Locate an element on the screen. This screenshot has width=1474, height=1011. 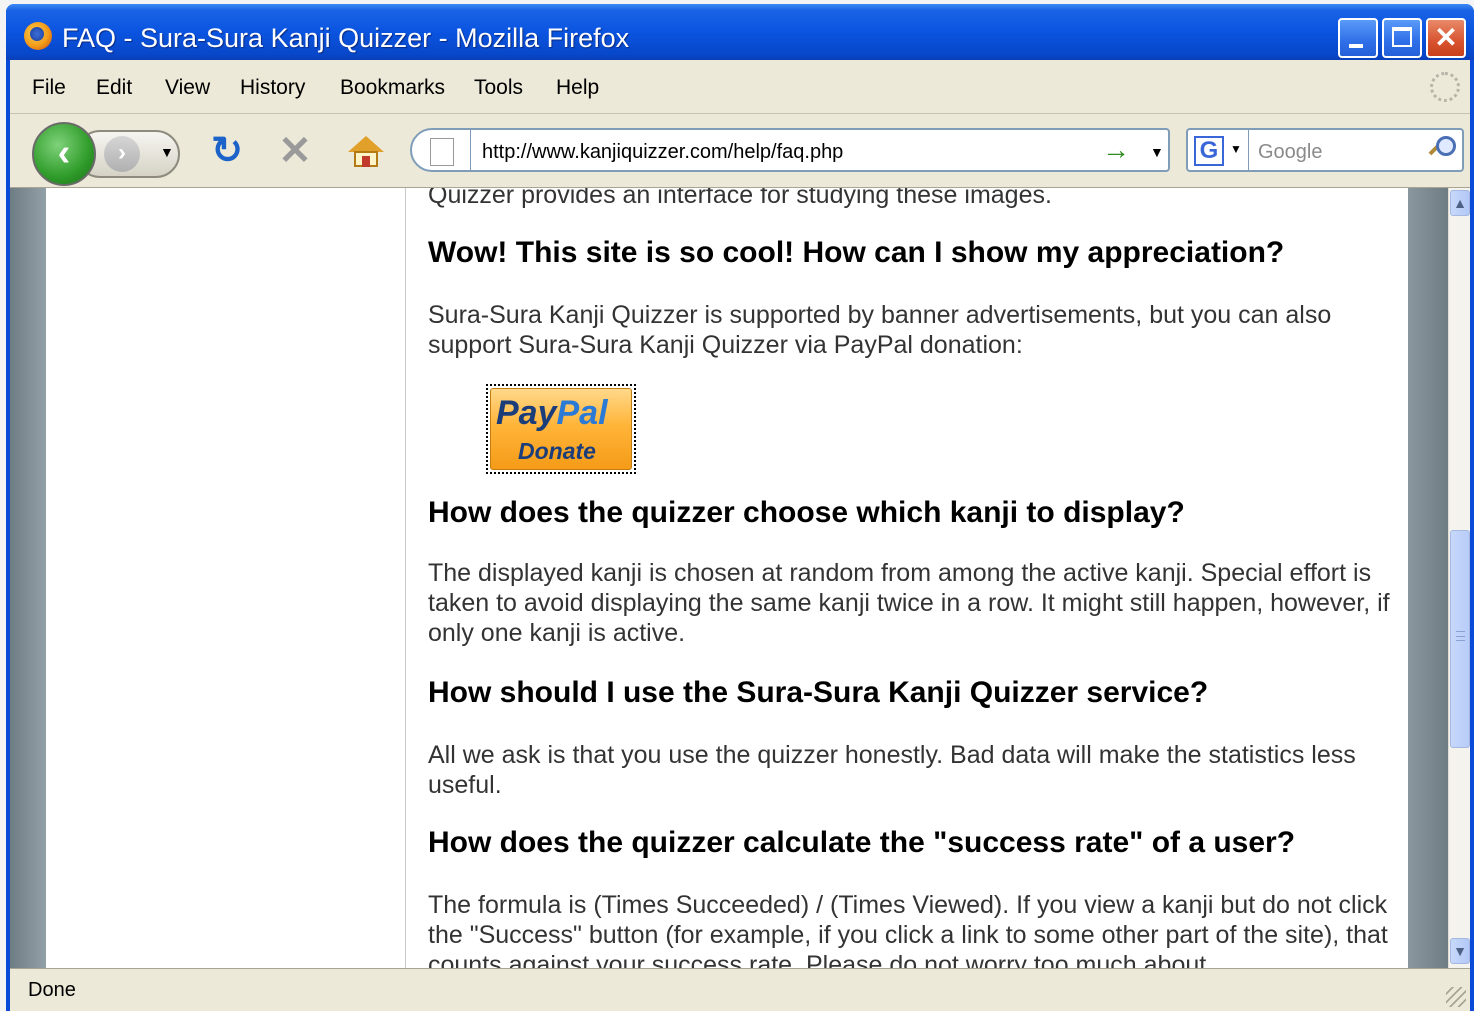
search-icon-lens is located at coordinates (1446, 146).